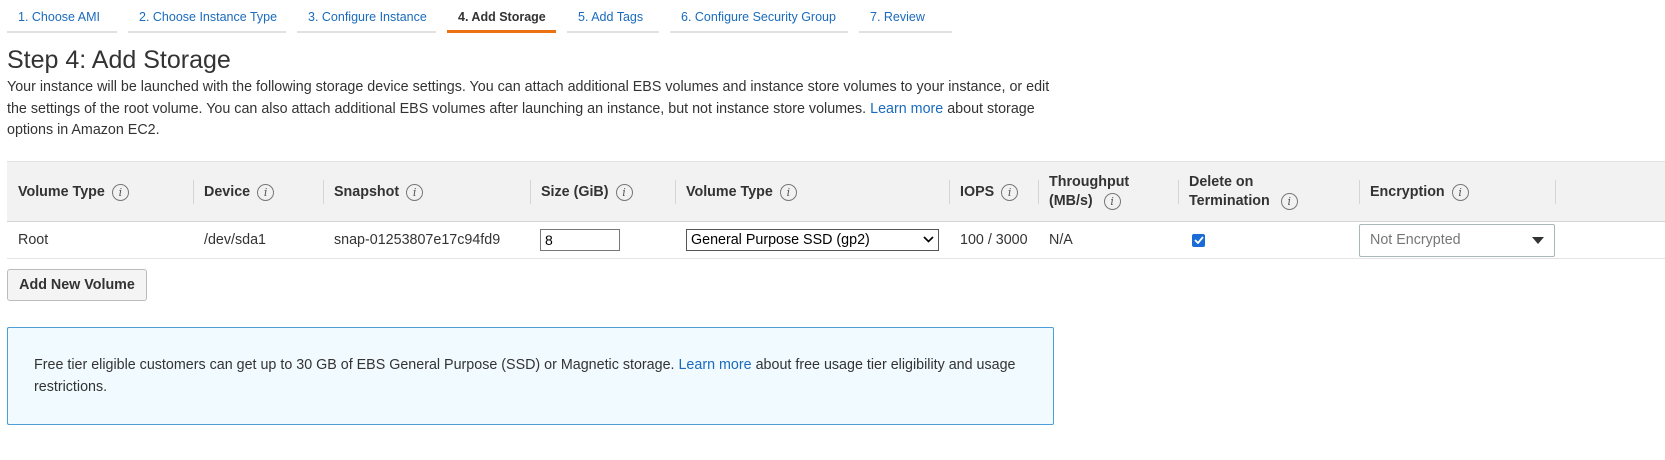  I want to click on header-iops: IOPS i, so click(993, 192).